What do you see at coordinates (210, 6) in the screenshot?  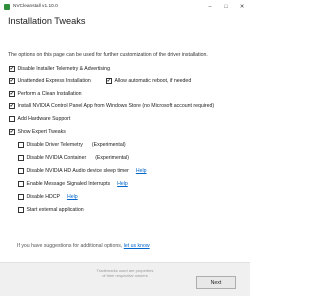 I see `minimize-icon: –` at bounding box center [210, 6].